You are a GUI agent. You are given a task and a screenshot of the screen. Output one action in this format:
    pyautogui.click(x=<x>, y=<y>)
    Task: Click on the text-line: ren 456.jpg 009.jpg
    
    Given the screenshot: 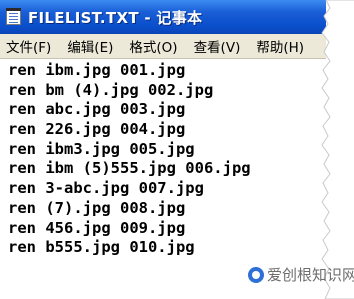 What is the action you would take?
    pyautogui.click(x=97, y=227)
    